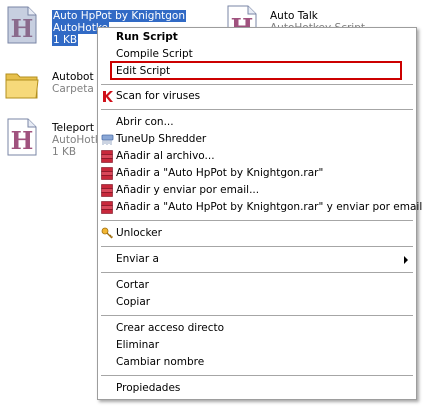 The height and width of the screenshot is (407, 425). What do you see at coordinates (257, 302) in the screenshot?
I see `menu-item-copiar: Copiar` at bounding box center [257, 302].